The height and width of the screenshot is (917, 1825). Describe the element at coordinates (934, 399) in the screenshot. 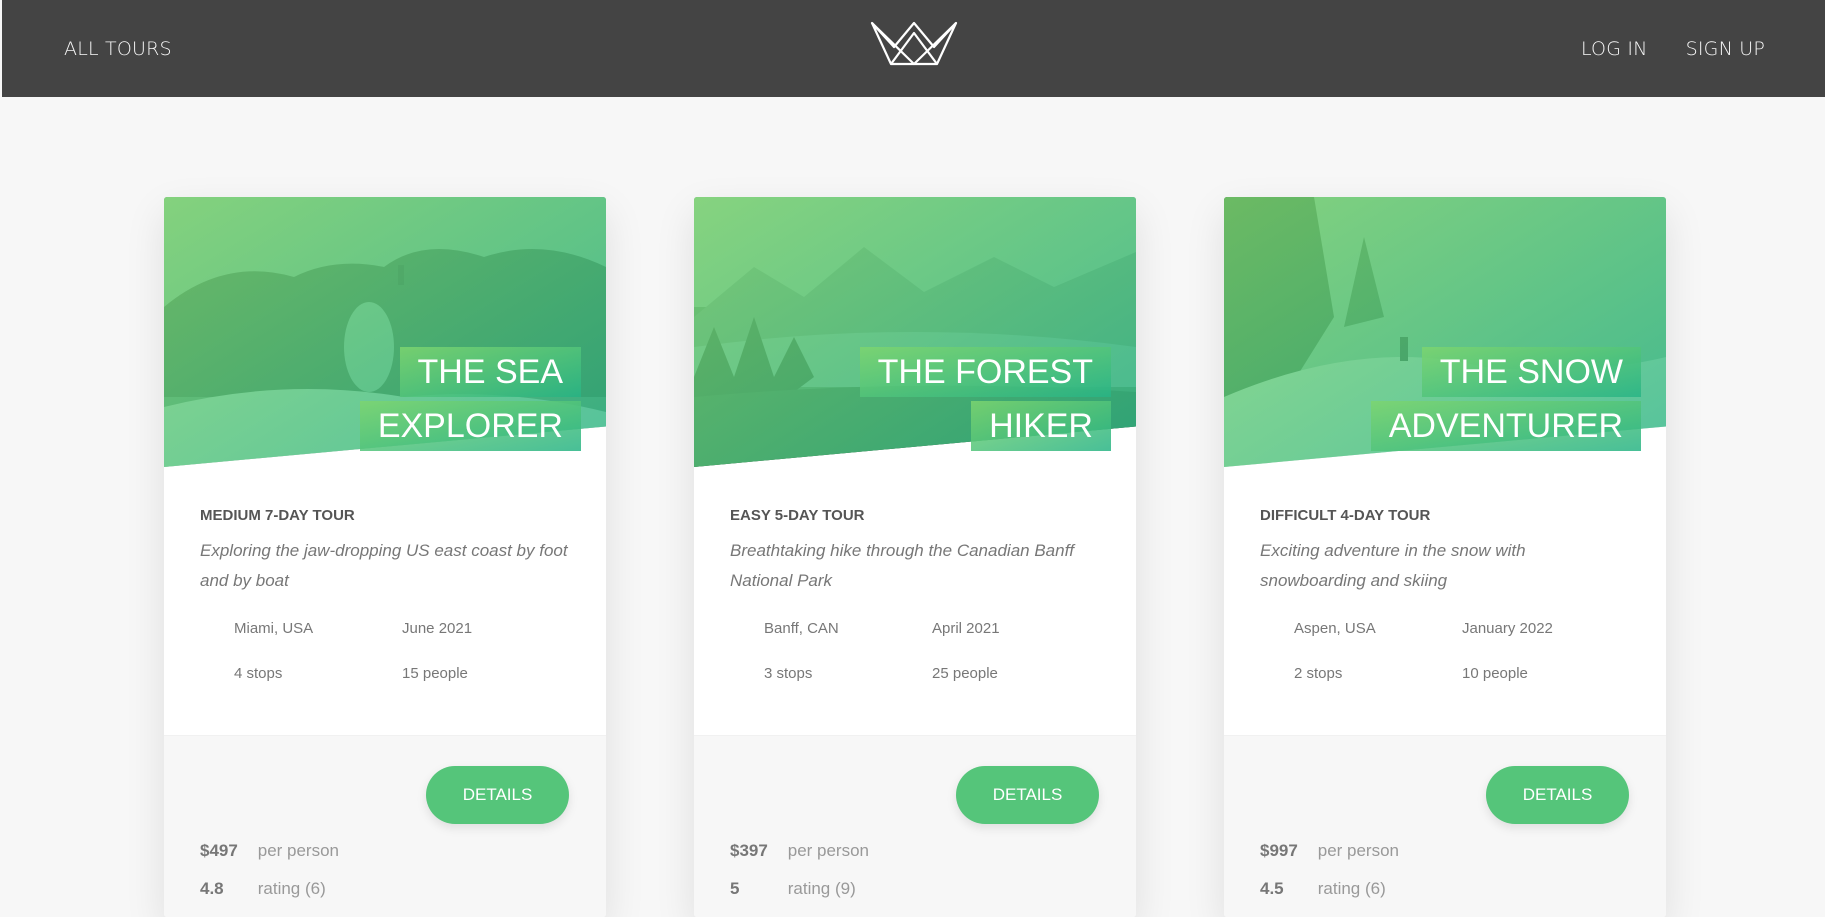

I see `tour-title: THE FOREST HIKER` at that location.